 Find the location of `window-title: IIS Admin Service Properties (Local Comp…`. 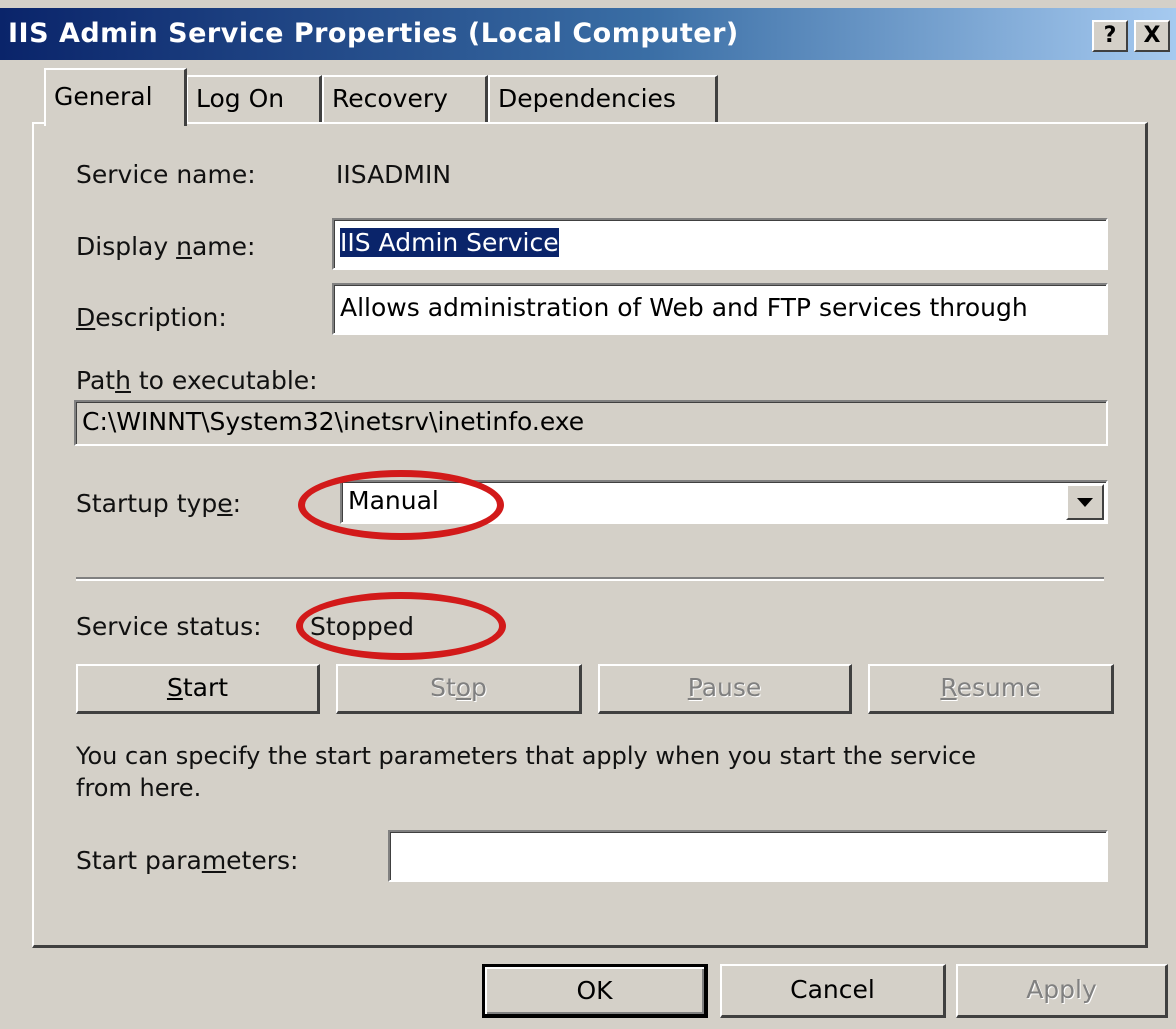

window-title: IIS Admin Service Properties (Local Comp… is located at coordinates (373, 33).